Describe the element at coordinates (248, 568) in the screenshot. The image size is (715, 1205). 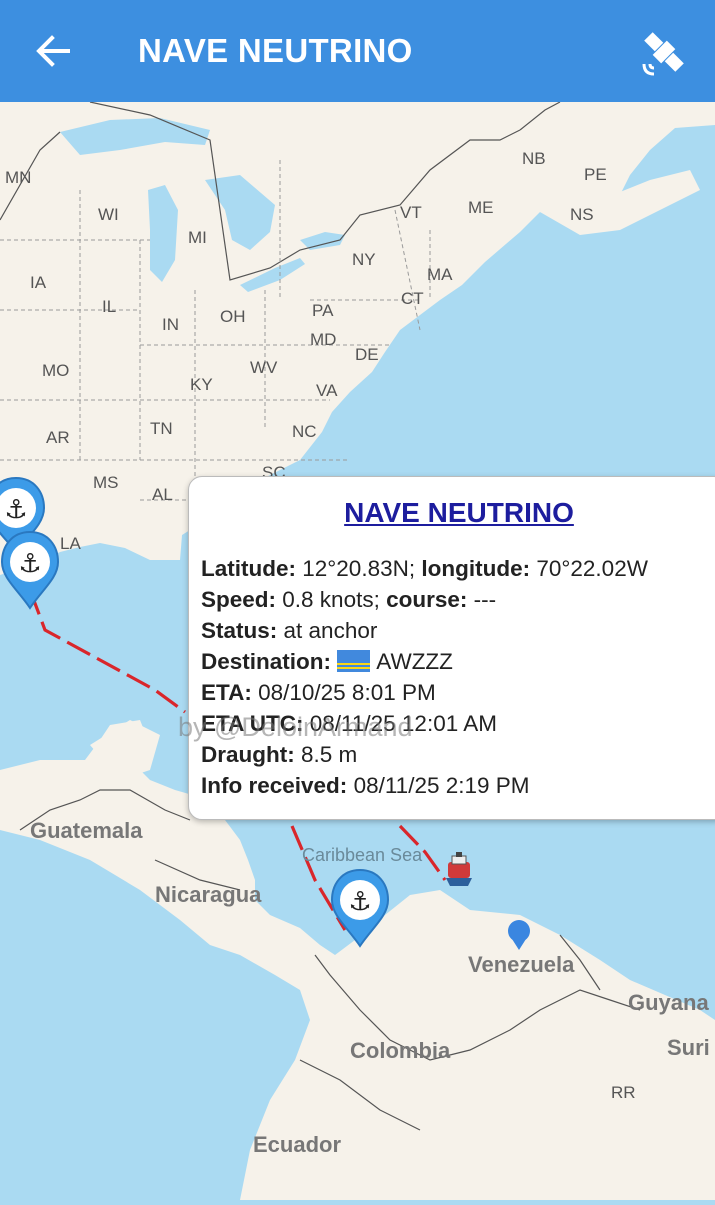
I see `latitude-label: Latitude:` at that location.